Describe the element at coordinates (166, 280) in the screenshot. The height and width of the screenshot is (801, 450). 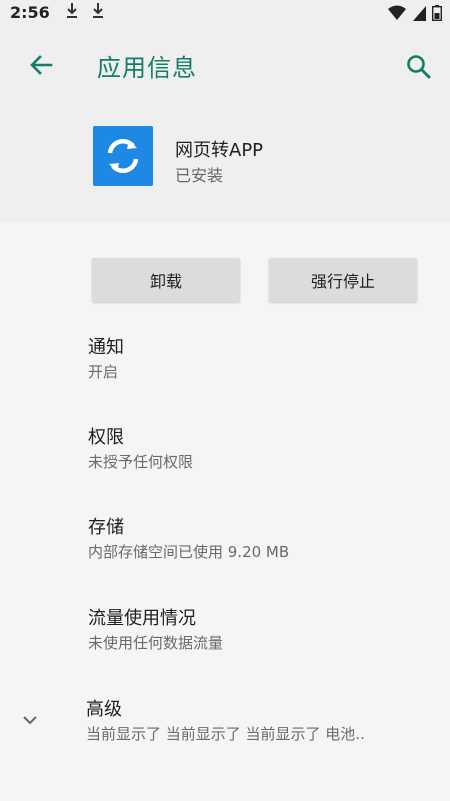
I see `uninstall-button: 卸载` at that location.